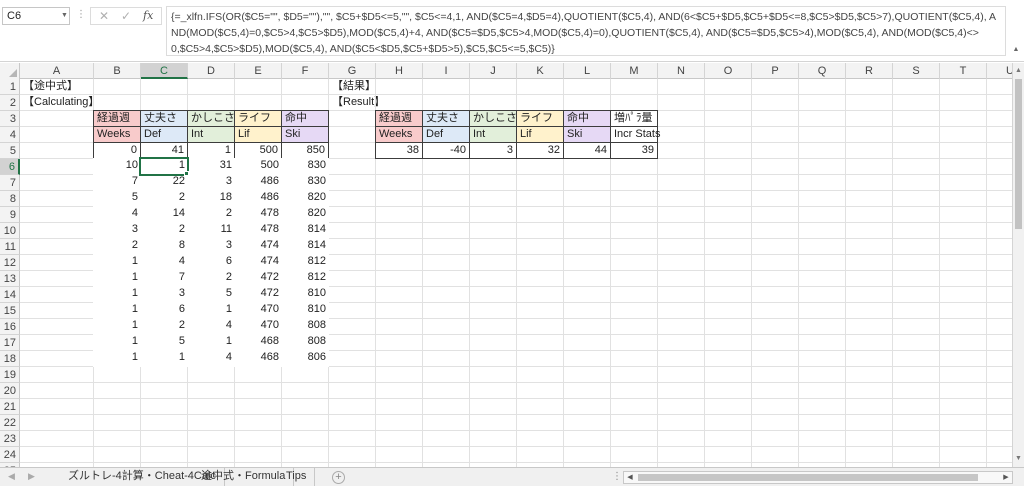 Image resolution: width=1024 pixels, height=486 pixels. I want to click on prev-sheet-icon: ◀, so click(11, 476).